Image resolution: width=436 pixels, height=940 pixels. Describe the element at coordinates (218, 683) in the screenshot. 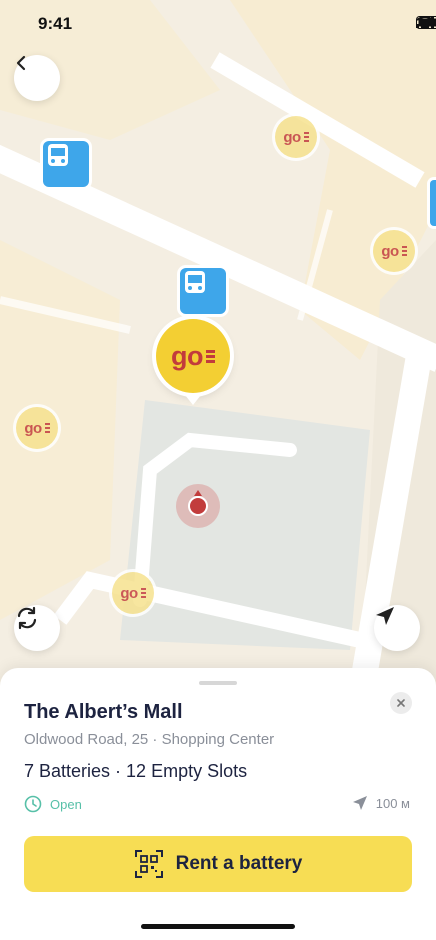

I see `sheet-drag-handle` at that location.